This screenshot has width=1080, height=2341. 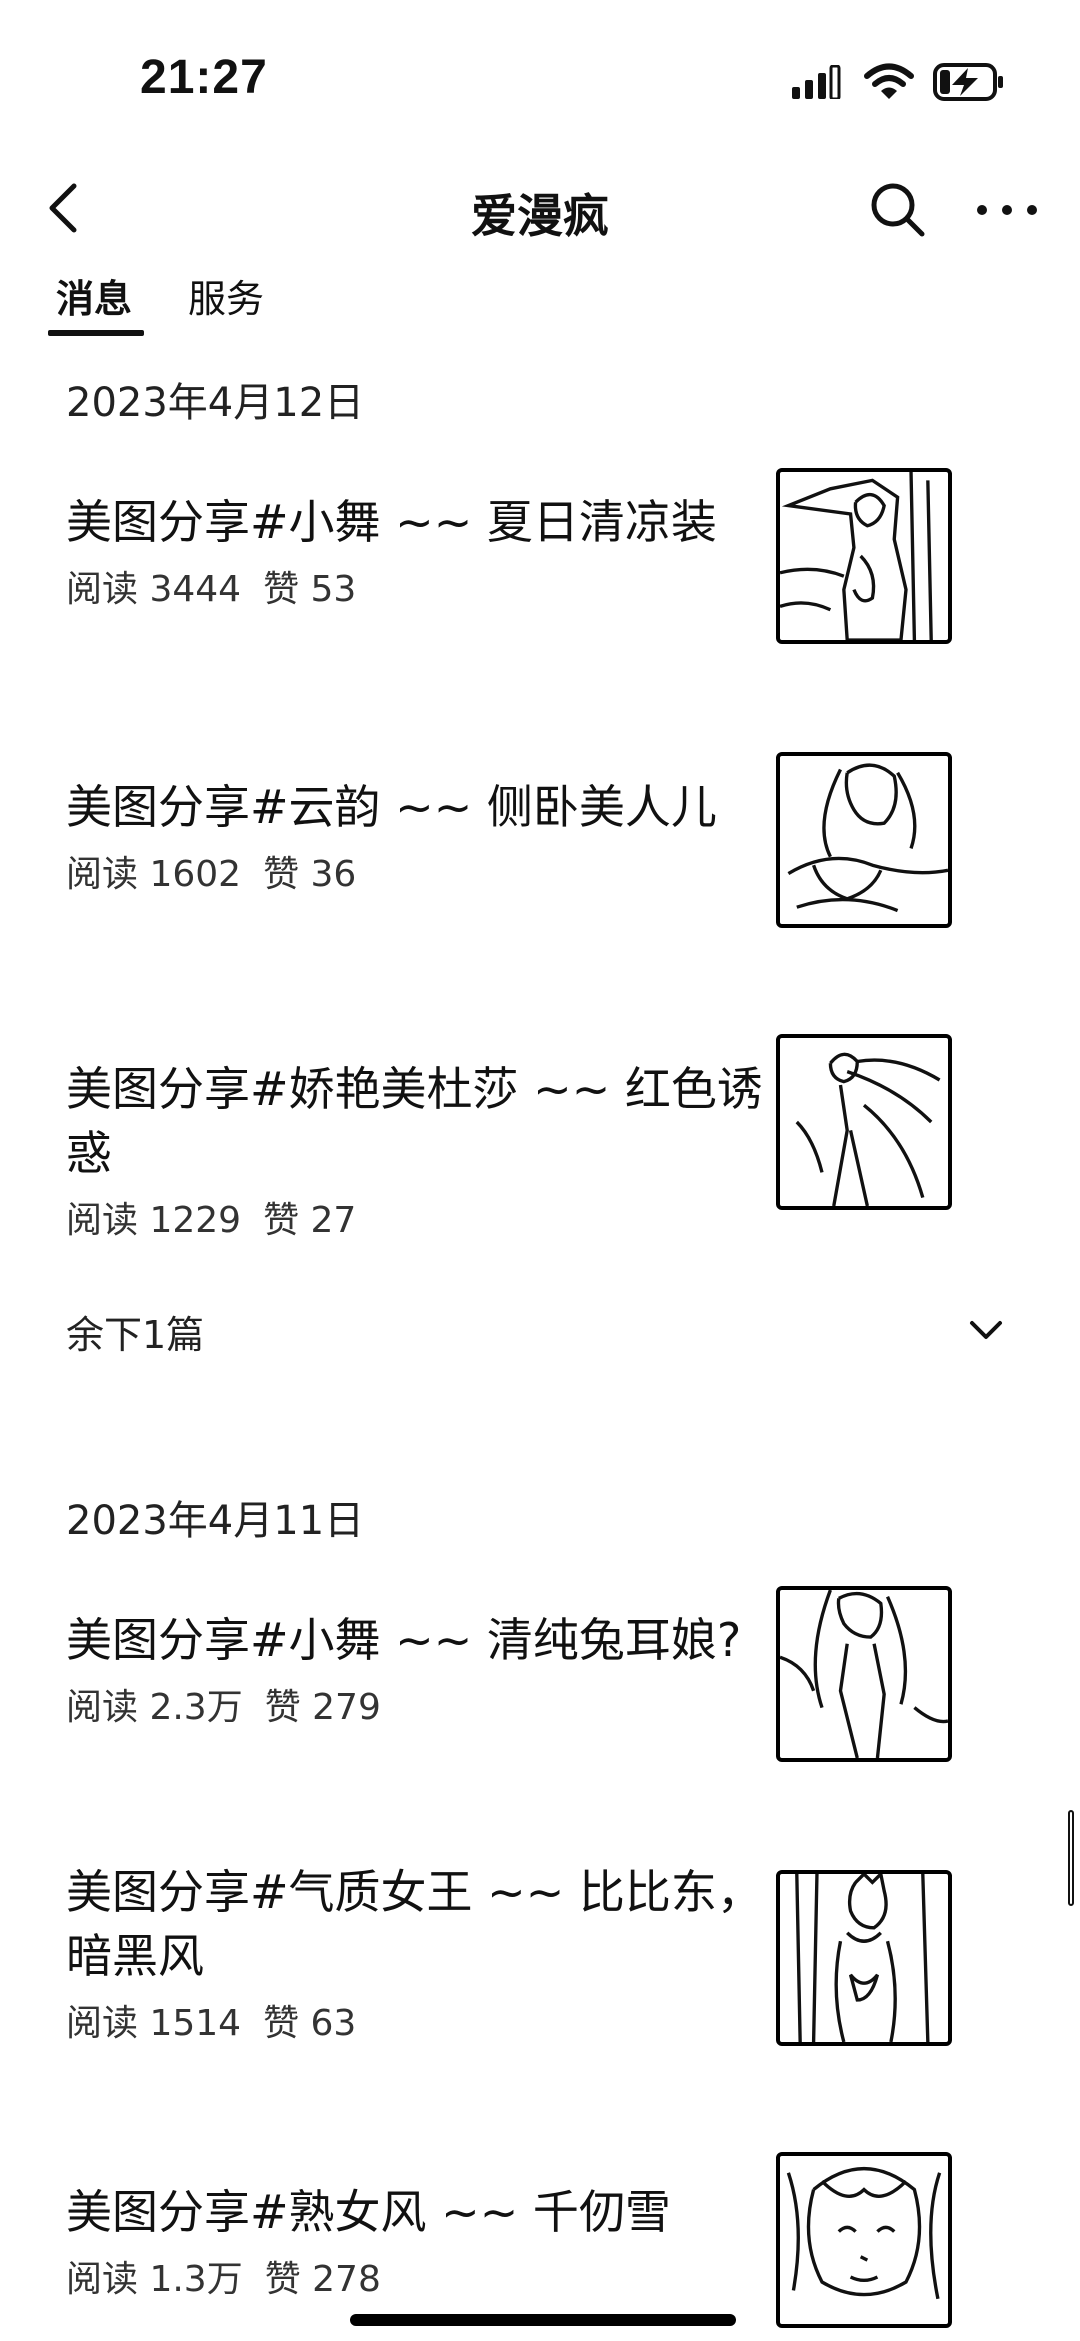 I want to click on like-count: 赞 27, so click(x=310, y=1220).